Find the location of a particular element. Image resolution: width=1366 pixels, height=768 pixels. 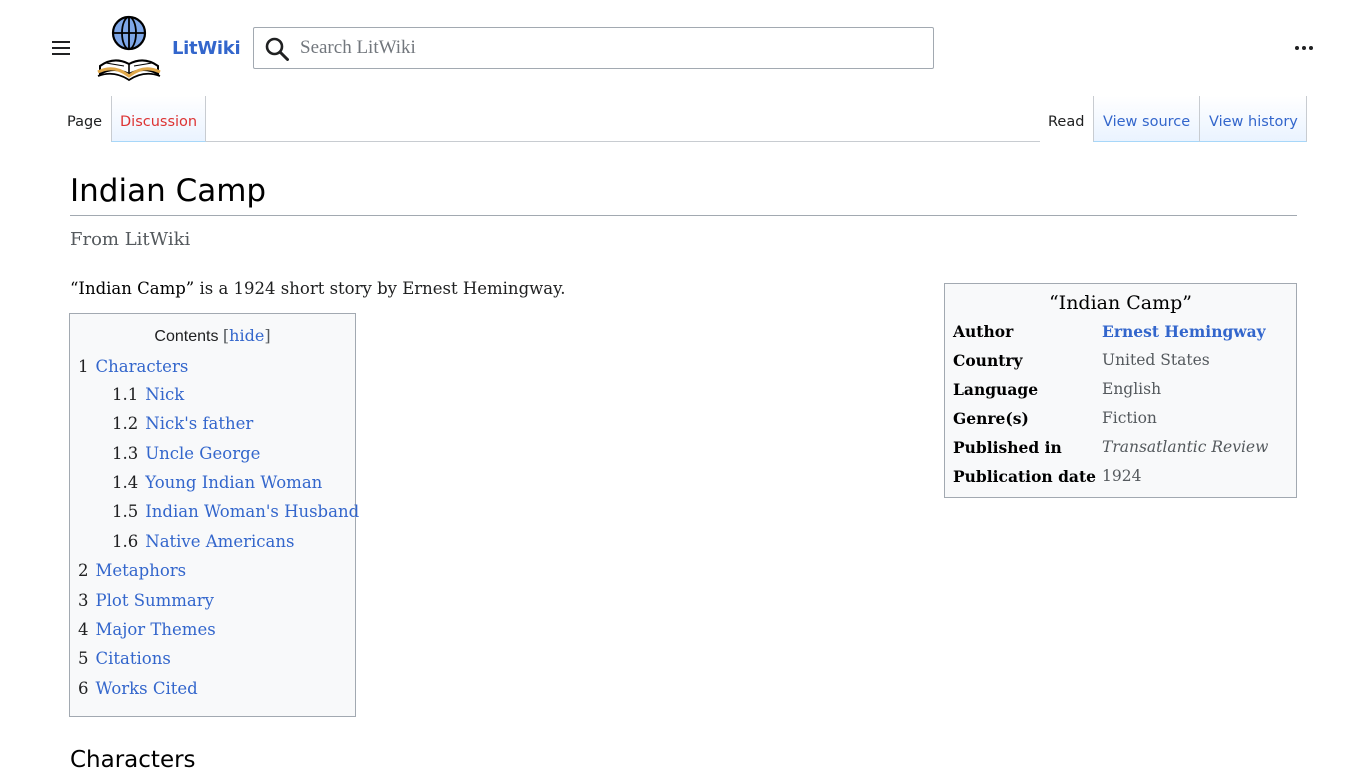

infobox-row: Country United States is located at coordinates (1123, 362).